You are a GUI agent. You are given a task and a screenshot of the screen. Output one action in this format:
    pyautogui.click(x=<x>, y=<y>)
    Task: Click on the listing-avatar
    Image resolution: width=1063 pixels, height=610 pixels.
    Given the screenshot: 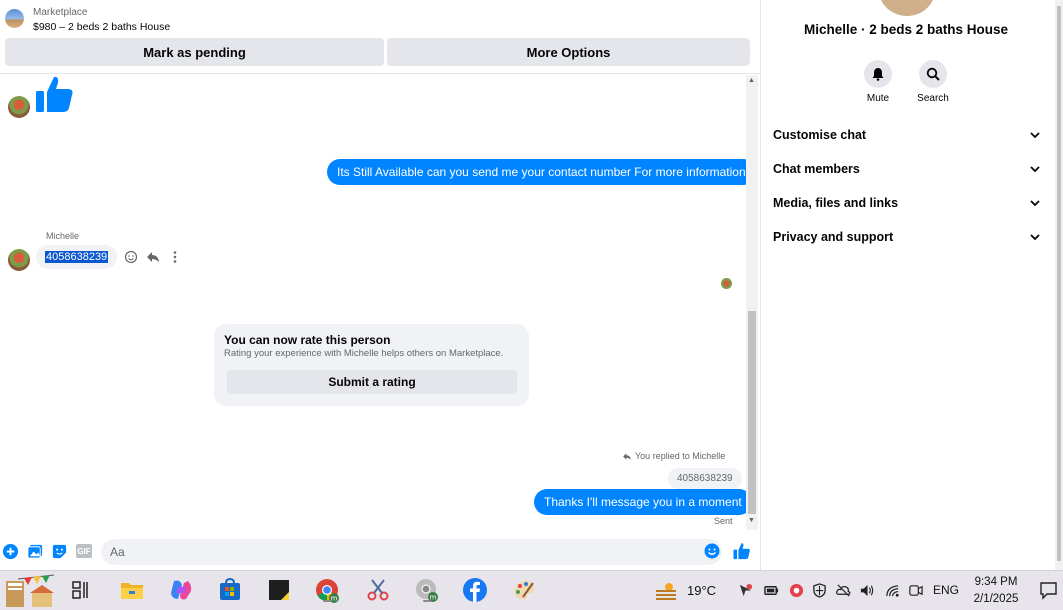 What is the action you would take?
    pyautogui.click(x=907, y=8)
    